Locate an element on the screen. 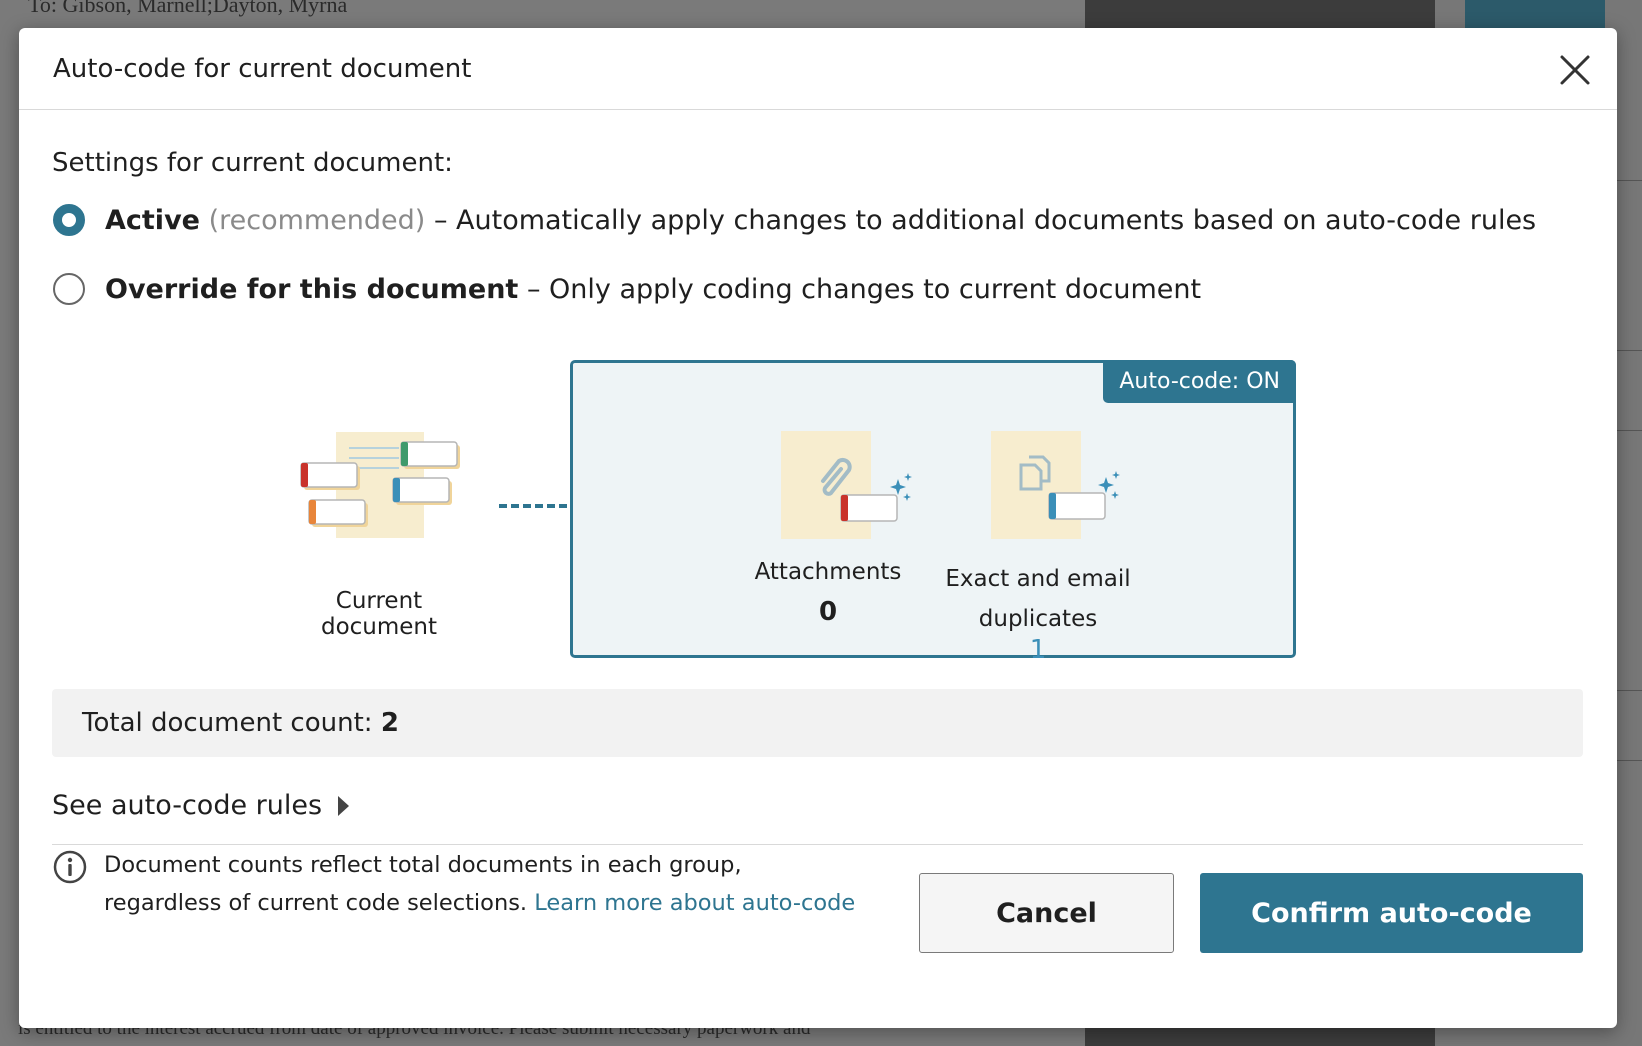  modal-header: Auto-code for current document is located at coordinates (818, 69).